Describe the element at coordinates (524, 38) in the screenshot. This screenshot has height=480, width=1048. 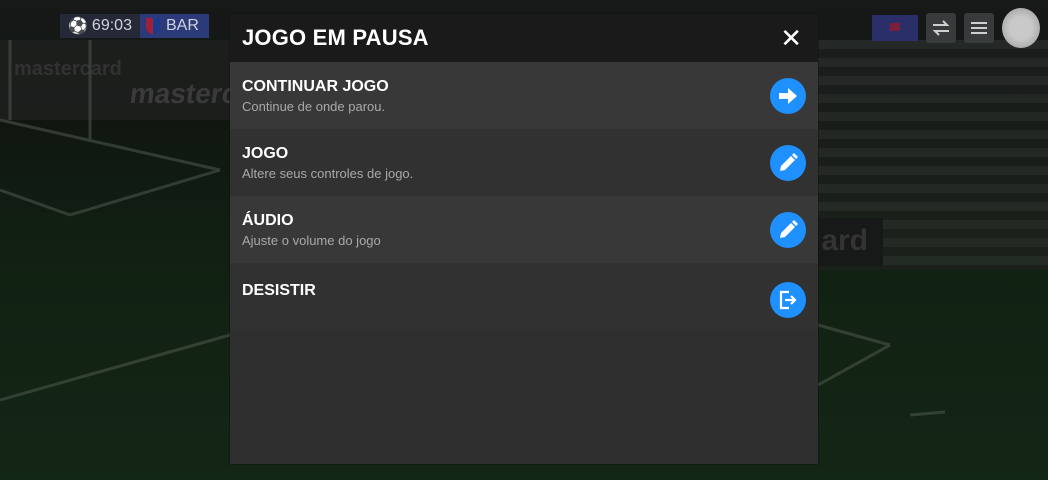
I see `modal-header: JOGO EM PAUSA ✕` at that location.